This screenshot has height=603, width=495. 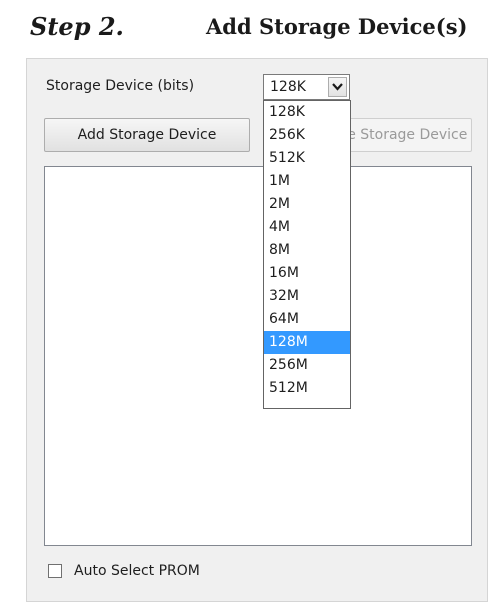 What do you see at coordinates (120, 86) in the screenshot?
I see `storage-device-label: Storage Device (bits)` at bounding box center [120, 86].